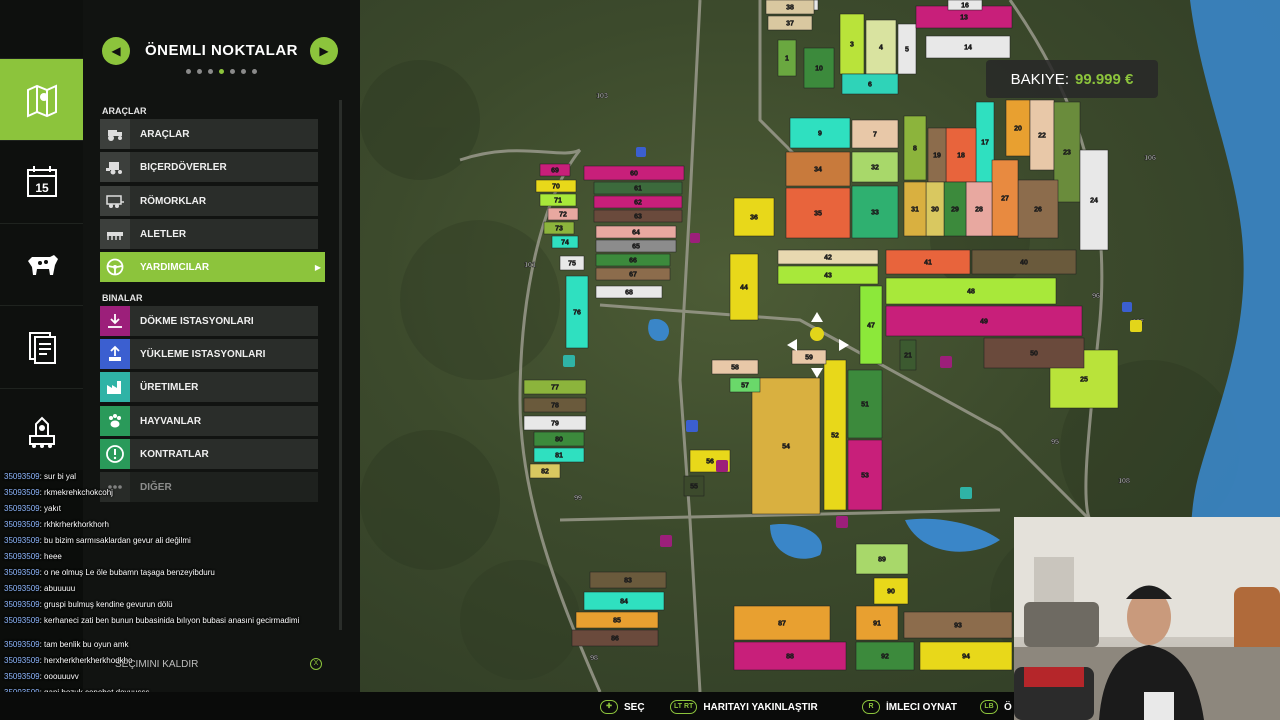 Image resolution: width=1280 pixels, height=720 pixels. What do you see at coordinates (340, 365) in the screenshot?
I see `panel-scrollbar` at bounding box center [340, 365].